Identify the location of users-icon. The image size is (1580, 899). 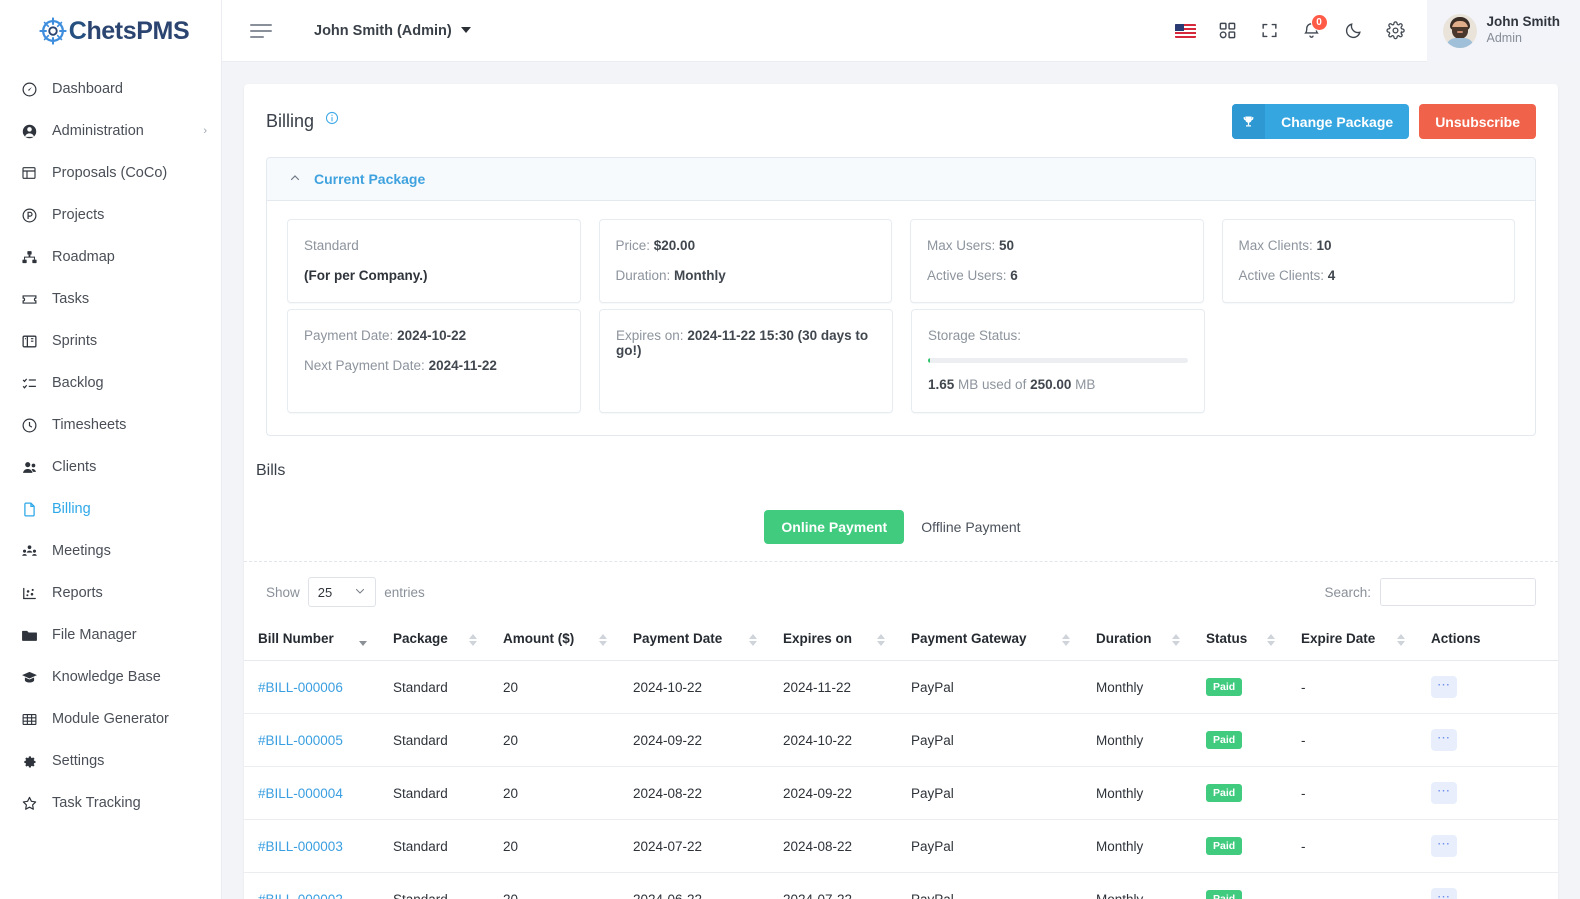
(29, 467).